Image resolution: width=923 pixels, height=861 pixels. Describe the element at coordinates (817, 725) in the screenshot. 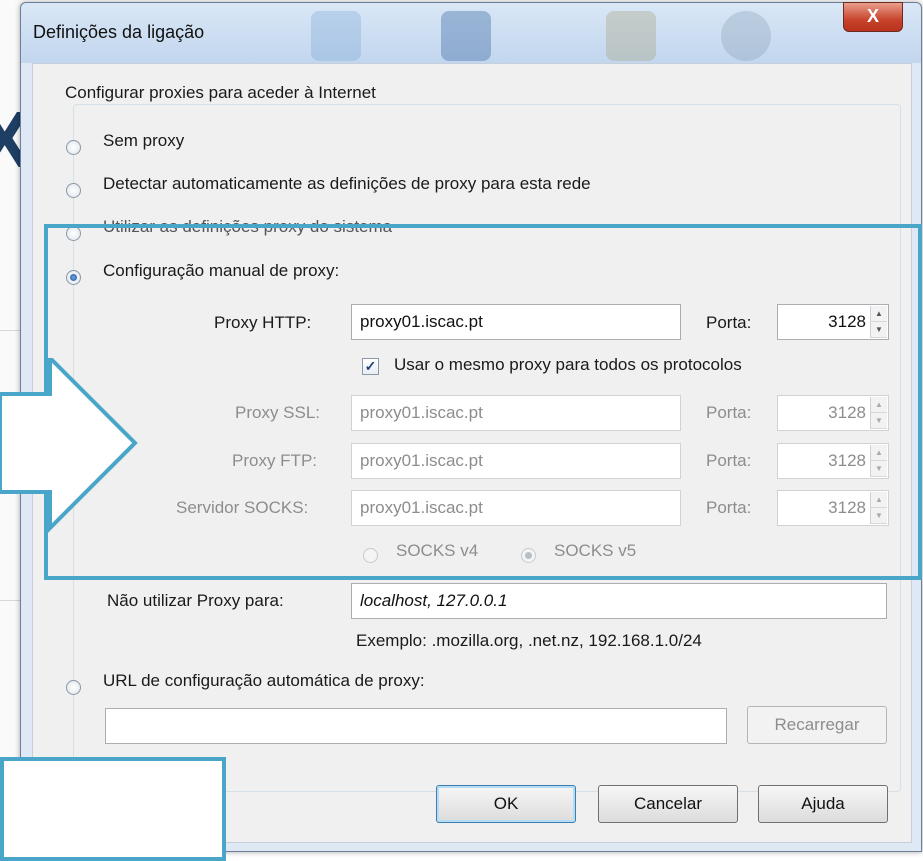

I see `reload-button: Recarregar` at that location.